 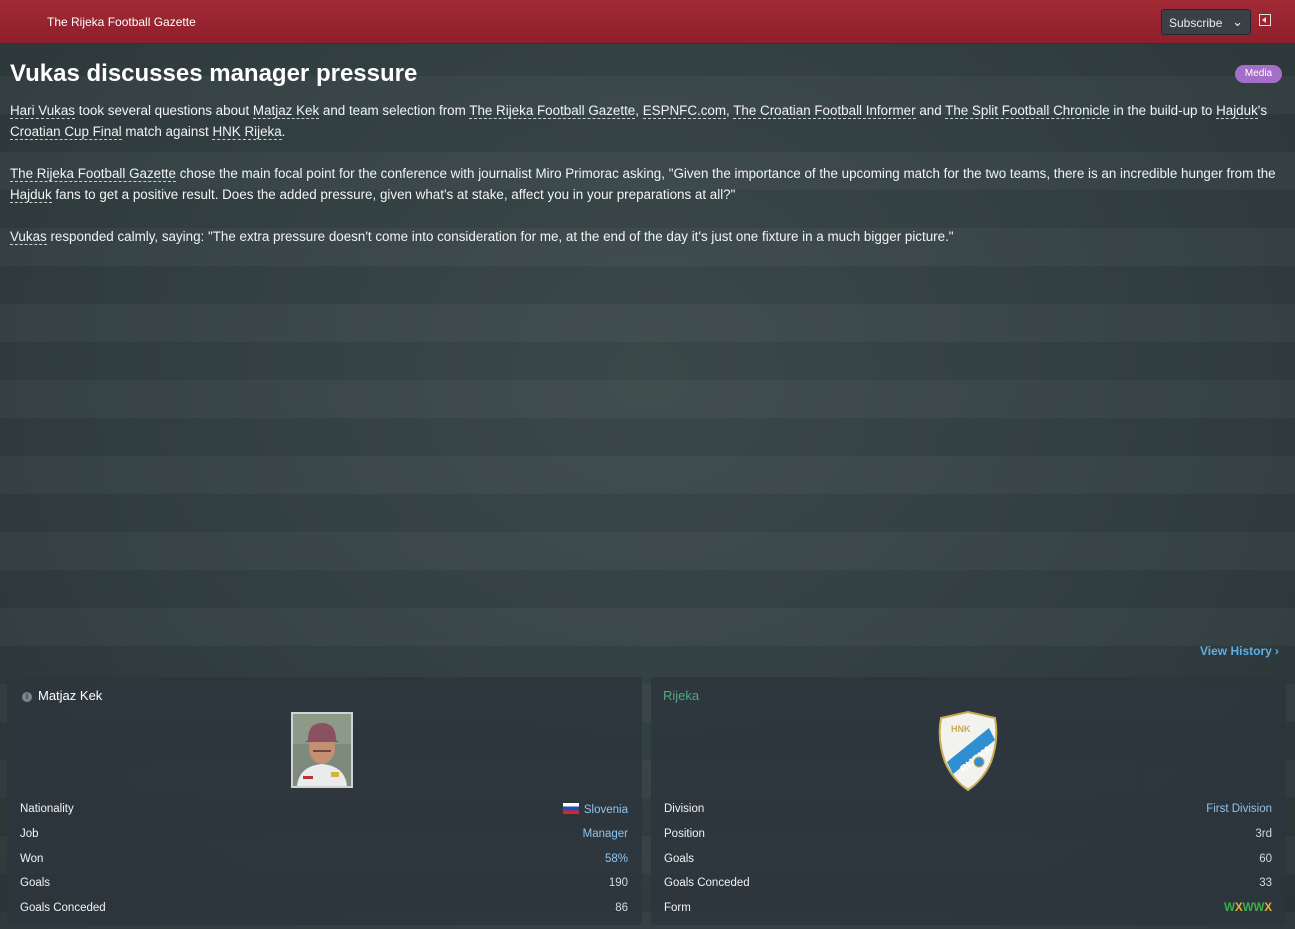 I want to click on crest-top-text: HNK, so click(x=961, y=729).